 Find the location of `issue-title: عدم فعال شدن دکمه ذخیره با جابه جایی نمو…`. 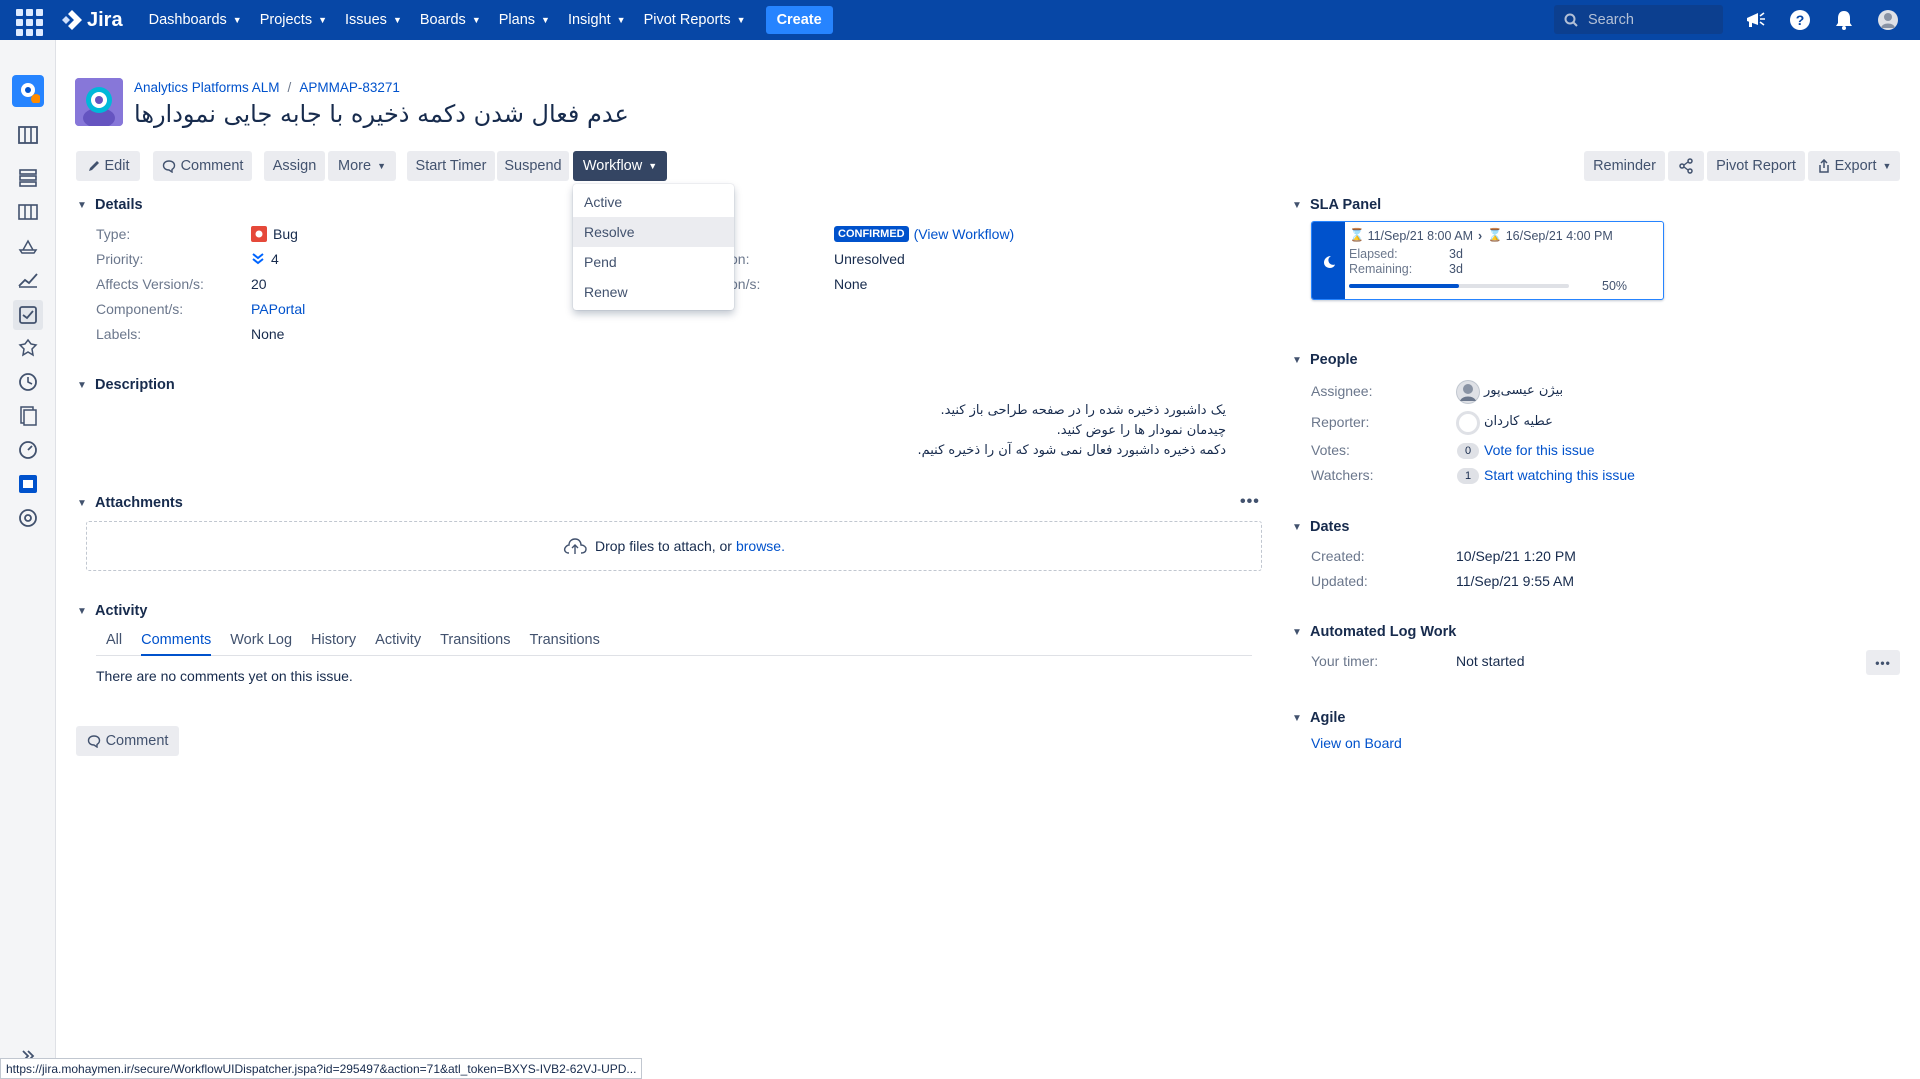

issue-title: عدم فعال شدن دکمه ذخیره با جابه جایی نمو… is located at coordinates (381, 114).